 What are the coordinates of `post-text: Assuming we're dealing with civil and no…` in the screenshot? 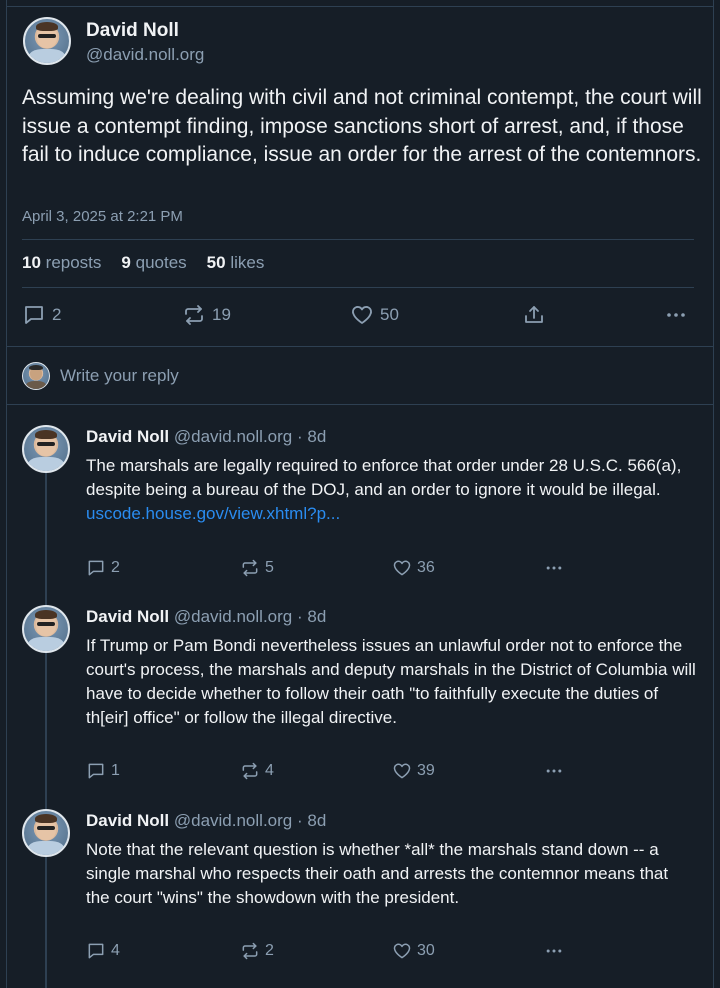 It's located at (362, 126).